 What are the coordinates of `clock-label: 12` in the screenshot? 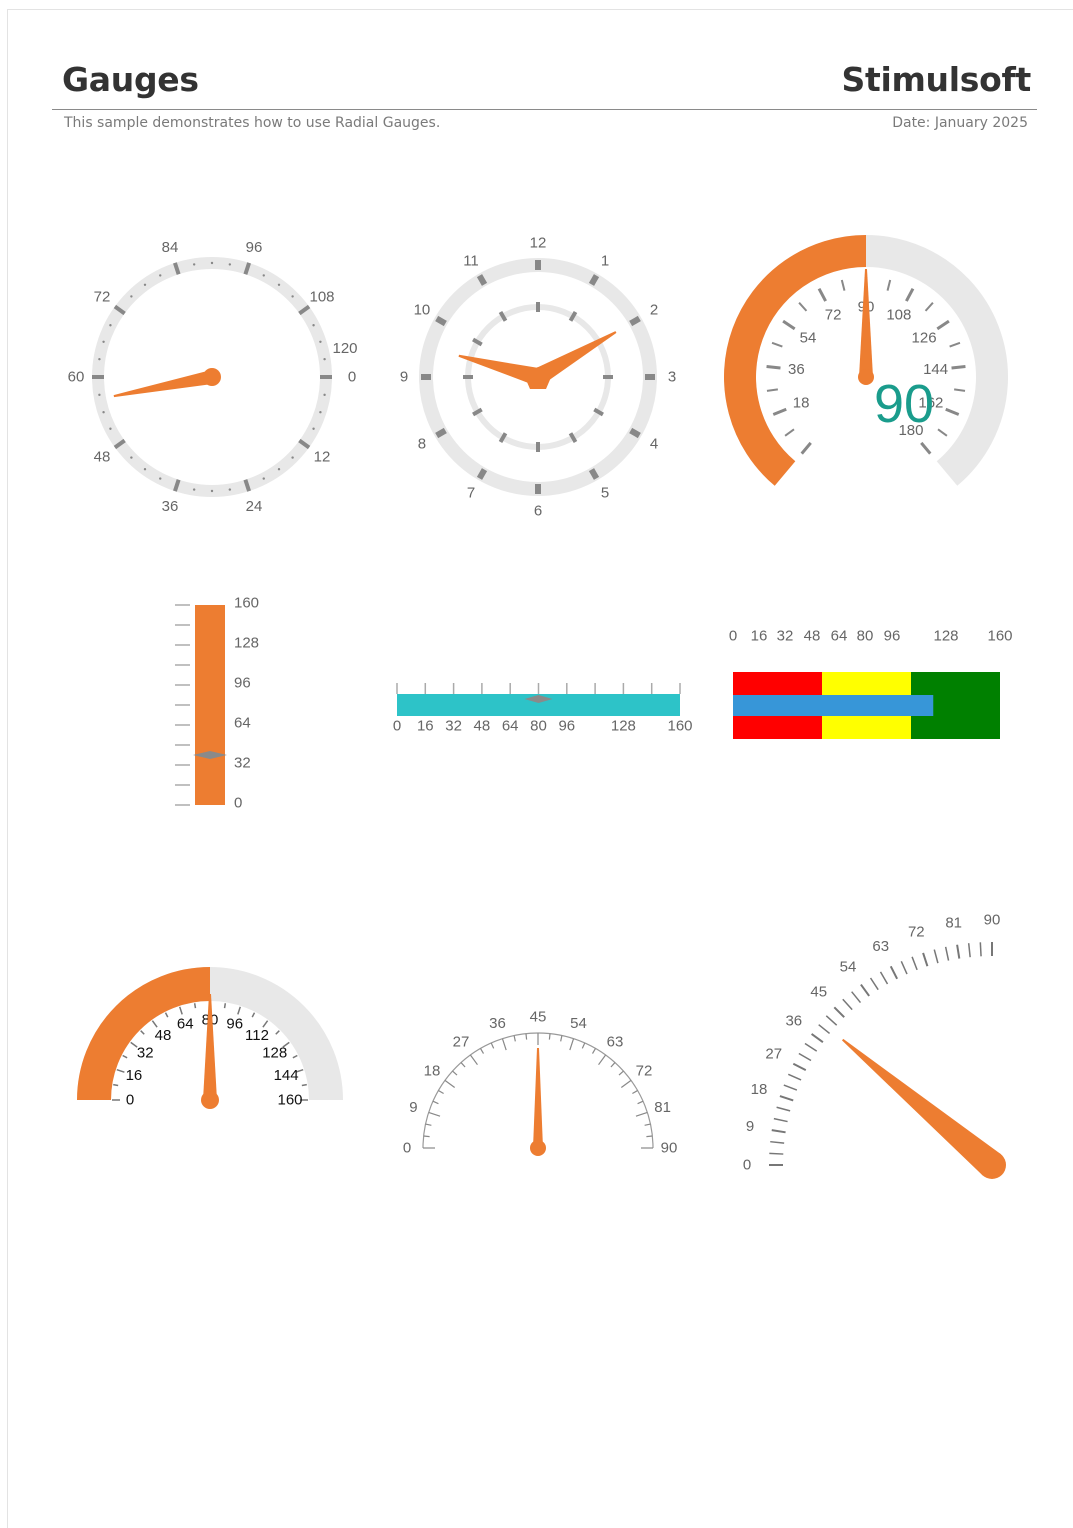 It's located at (538, 243).